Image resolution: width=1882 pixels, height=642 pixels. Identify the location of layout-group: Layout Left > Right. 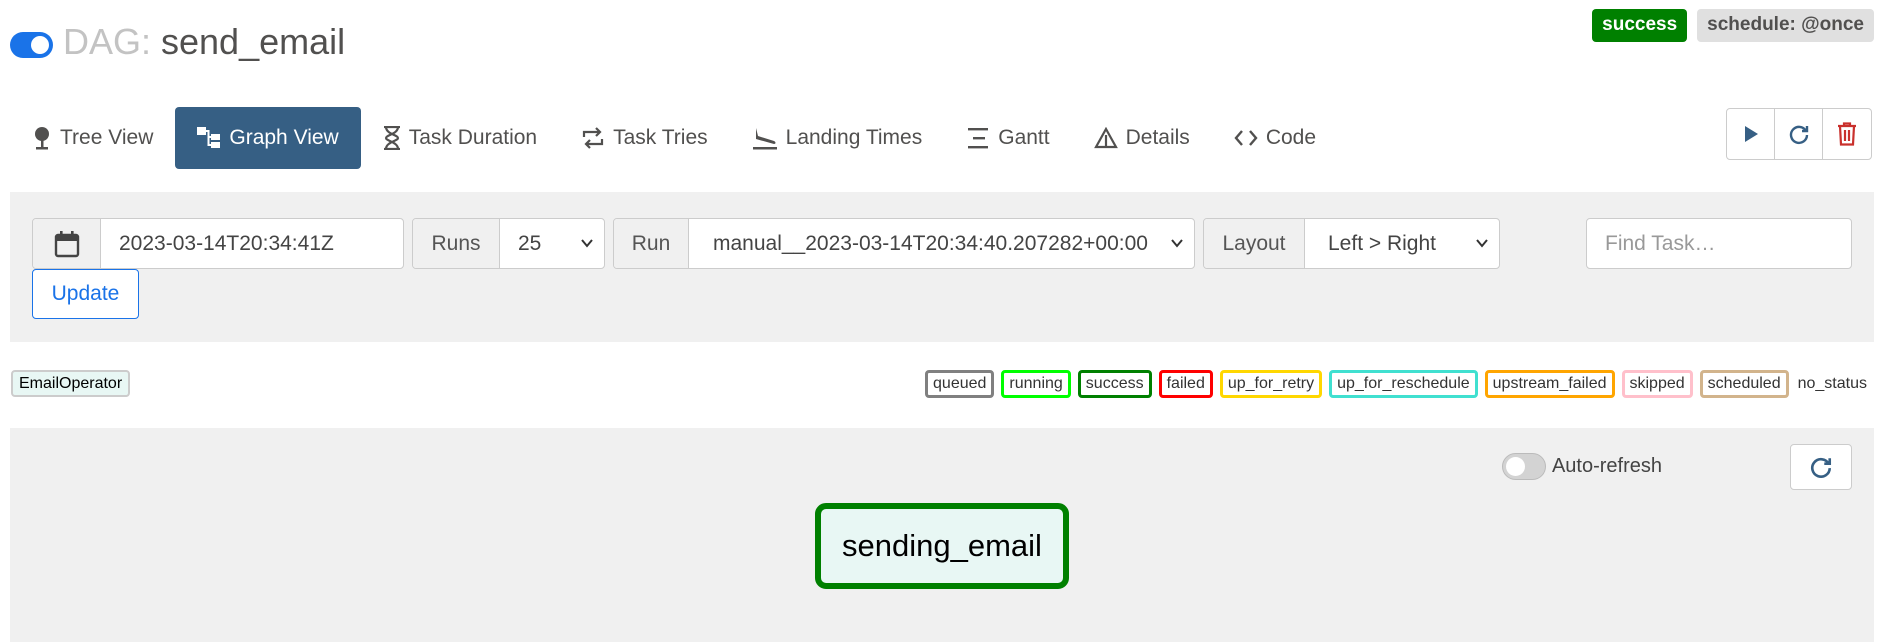
(1351, 243).